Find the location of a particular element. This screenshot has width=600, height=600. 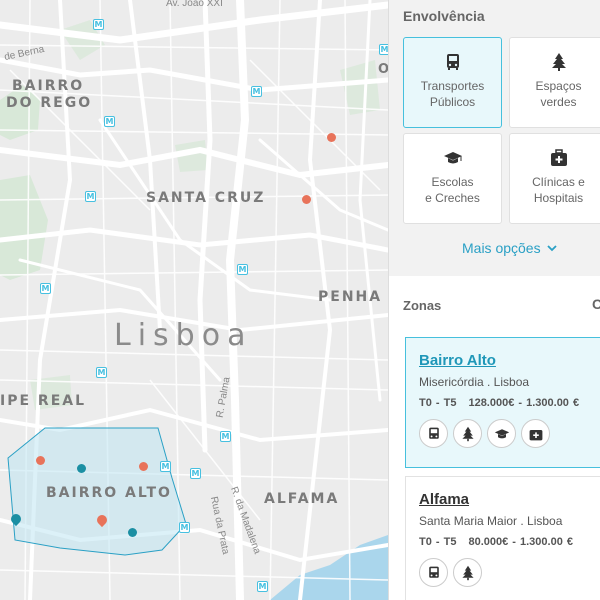

zone-subtitle: Misericórdia . Lisboa is located at coordinates (474, 382).